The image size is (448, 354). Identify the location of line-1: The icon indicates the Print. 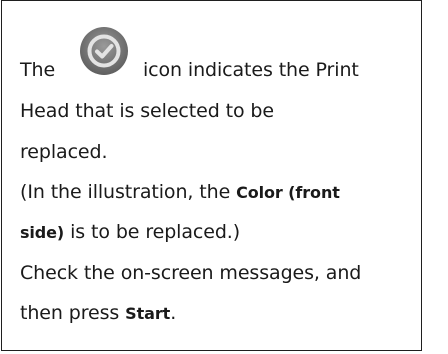
(189, 70).